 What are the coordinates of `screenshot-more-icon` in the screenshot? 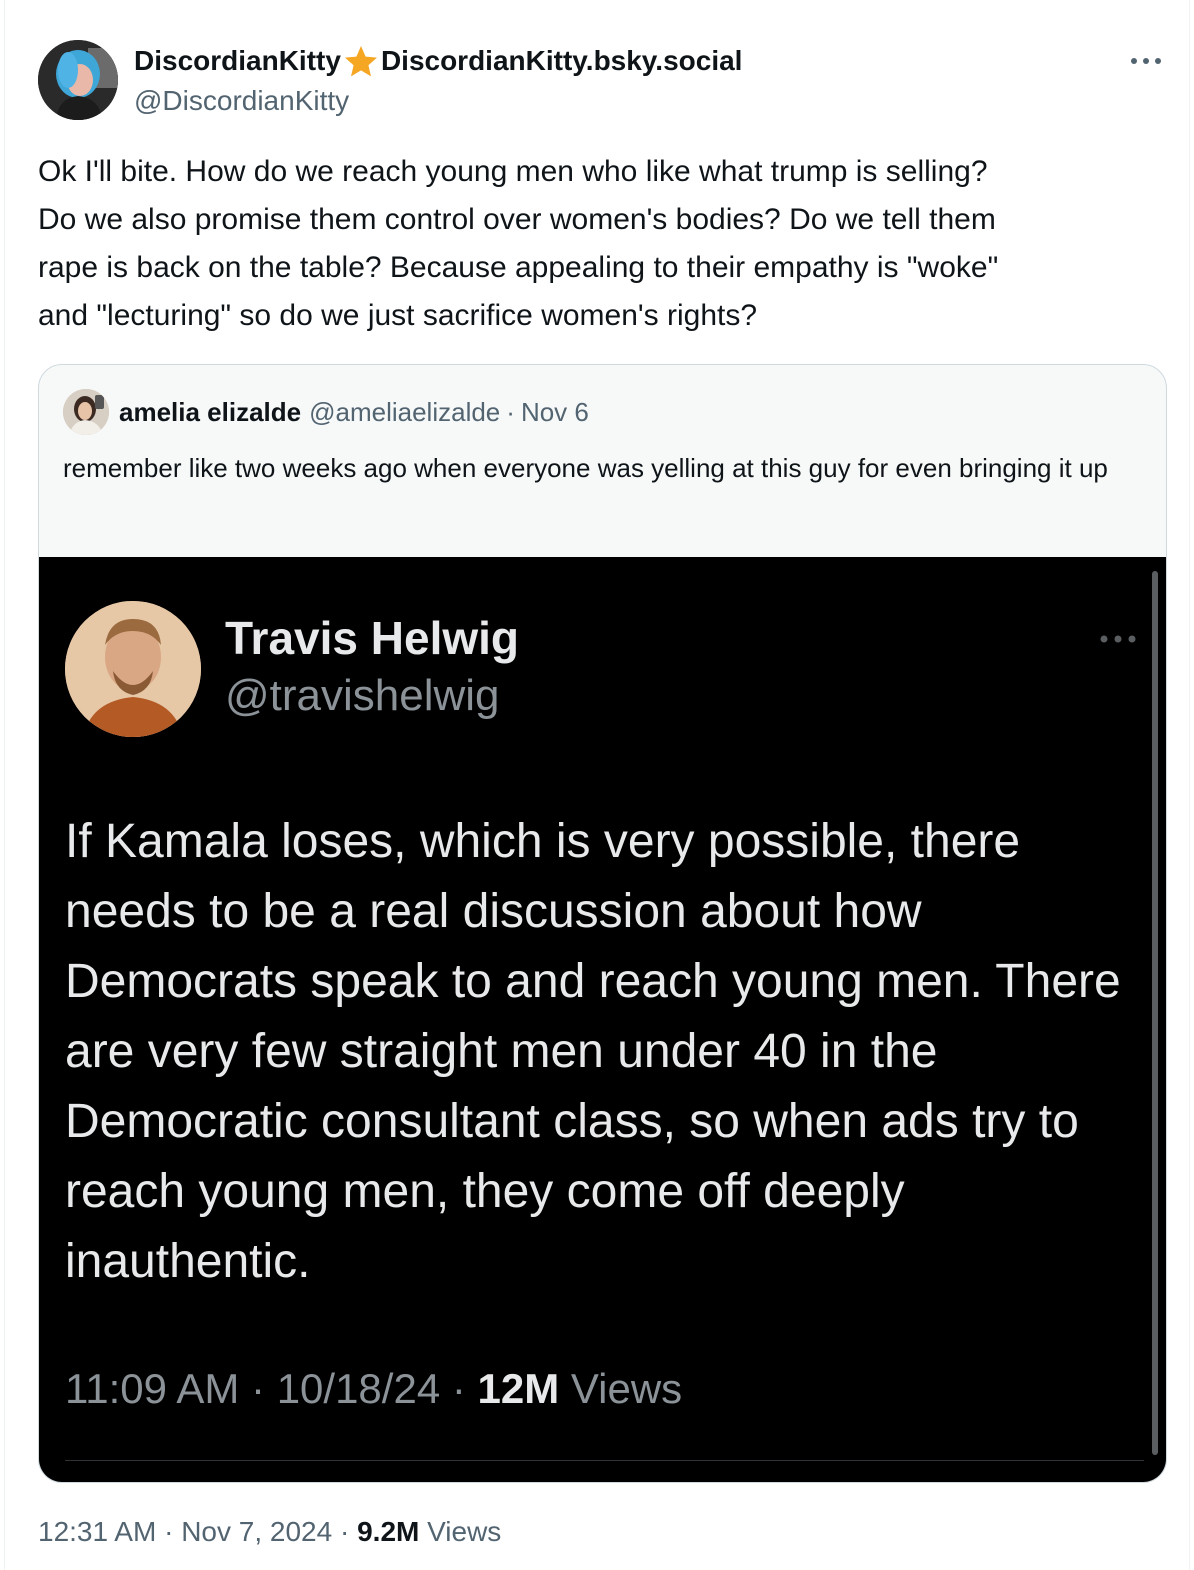 It's located at (1118, 639).